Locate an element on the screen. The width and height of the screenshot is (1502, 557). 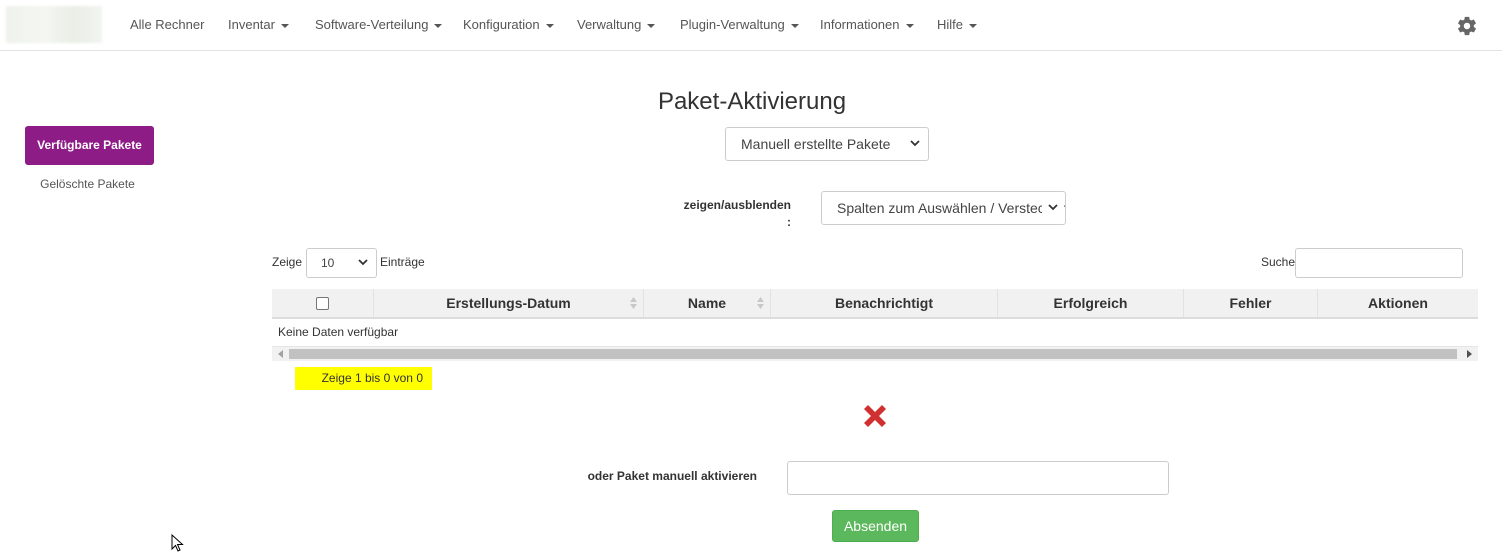
mouse-cursor-icon is located at coordinates (178, 542).